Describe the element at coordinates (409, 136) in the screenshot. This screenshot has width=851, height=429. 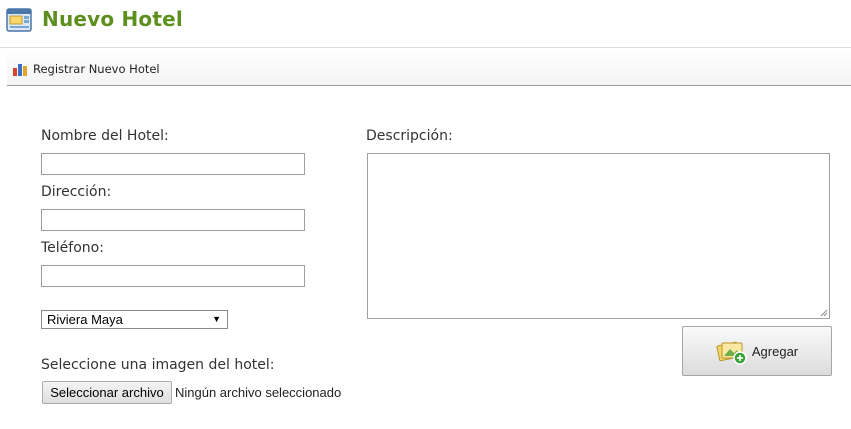
I see `description-label: Descripción:` at that location.